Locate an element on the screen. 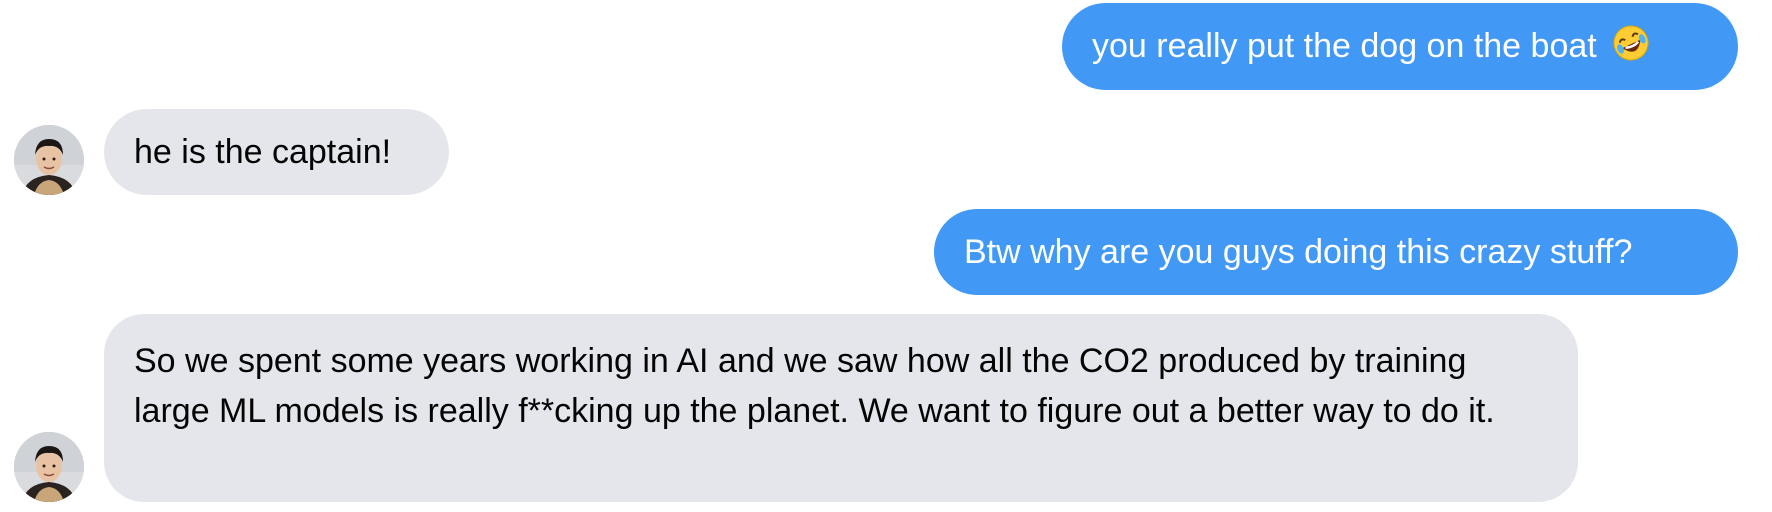 Image resolution: width=1772 pixels, height=512 pixels. rolling-on-floor-laughing-emoji-icon is located at coordinates (1631, 43).